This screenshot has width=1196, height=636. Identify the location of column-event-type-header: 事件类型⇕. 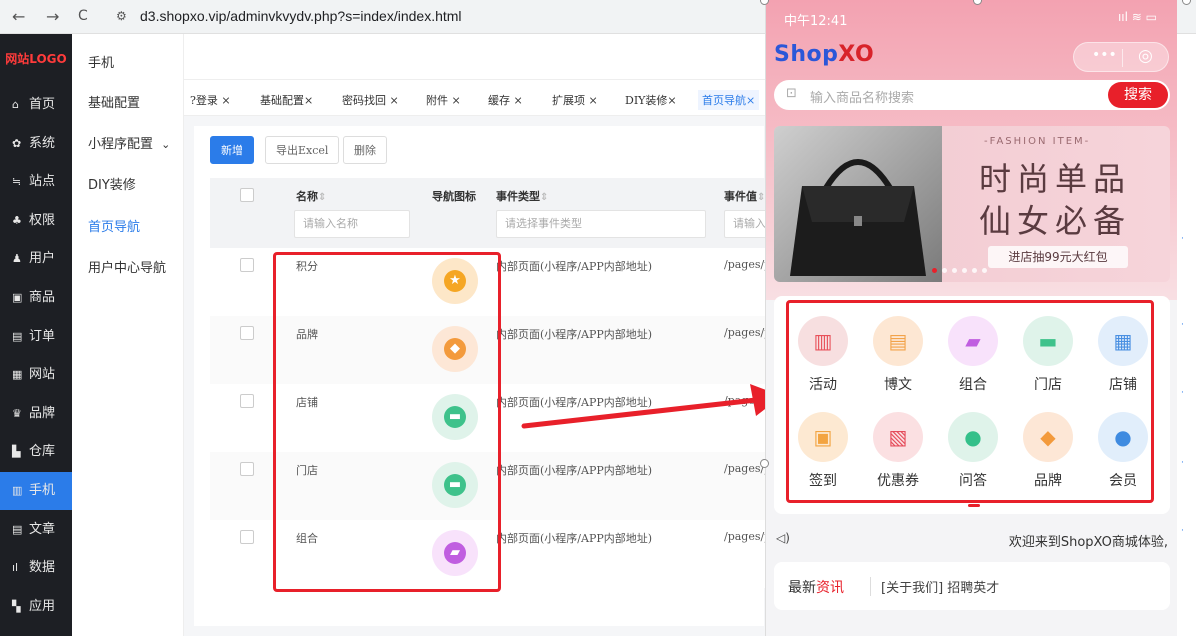
(522, 196).